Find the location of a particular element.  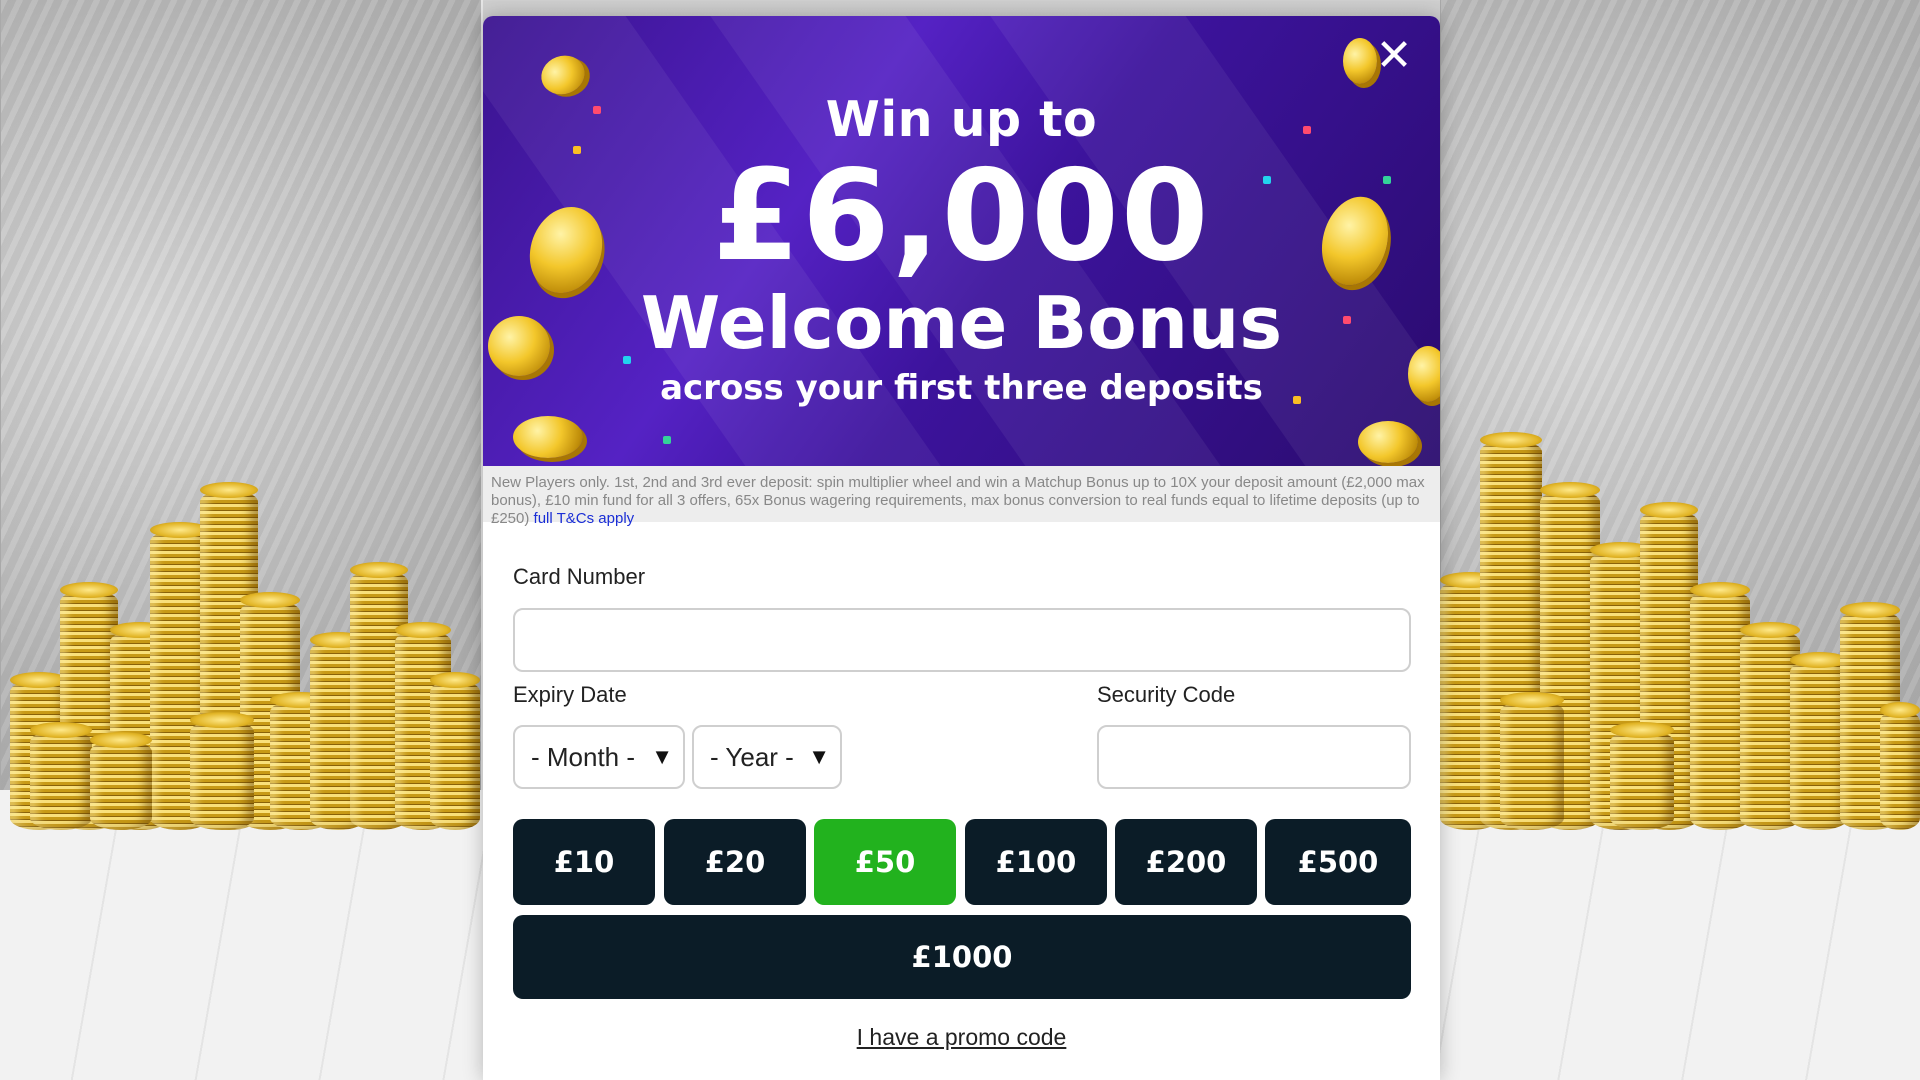

banner-subtitle: across your first three deposits is located at coordinates (961, 388).